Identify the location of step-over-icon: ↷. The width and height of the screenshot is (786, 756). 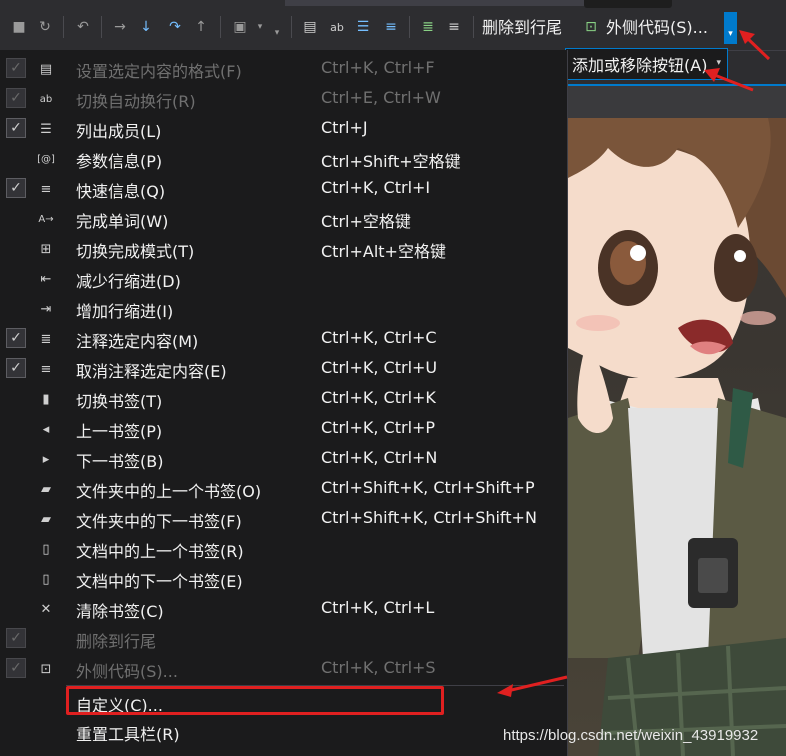
(175, 27).